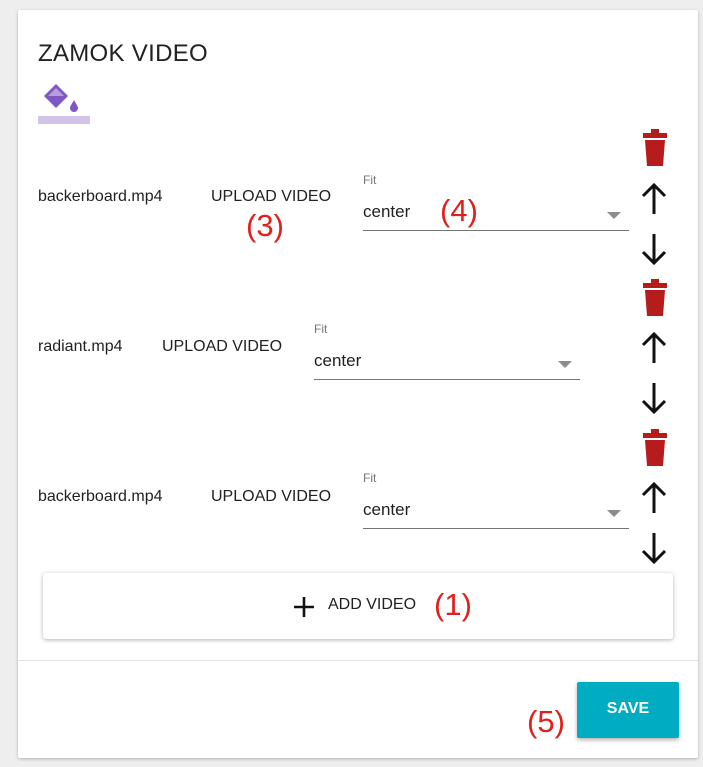 The image size is (703, 767). What do you see at coordinates (453, 604) in the screenshot?
I see `annotation-marker-add: (1)` at bounding box center [453, 604].